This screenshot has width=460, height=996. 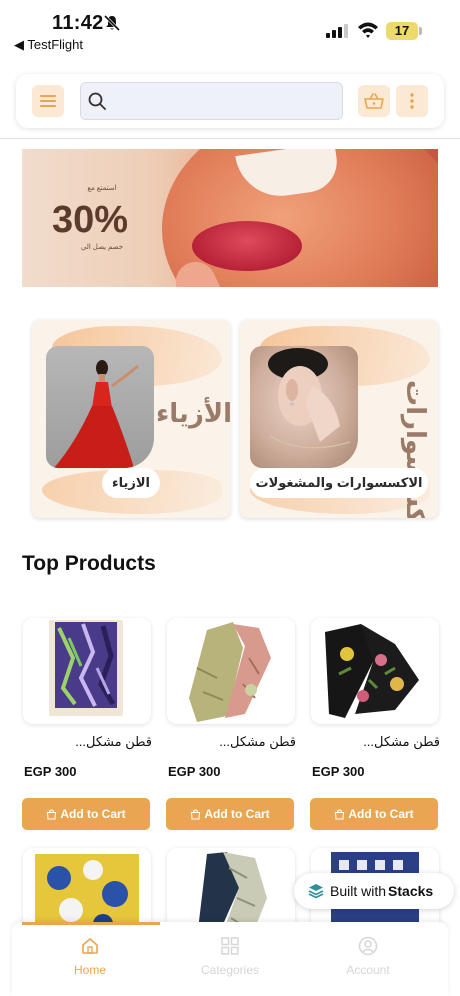 I want to click on nav-categories-label: Categories, so click(x=230, y=970).